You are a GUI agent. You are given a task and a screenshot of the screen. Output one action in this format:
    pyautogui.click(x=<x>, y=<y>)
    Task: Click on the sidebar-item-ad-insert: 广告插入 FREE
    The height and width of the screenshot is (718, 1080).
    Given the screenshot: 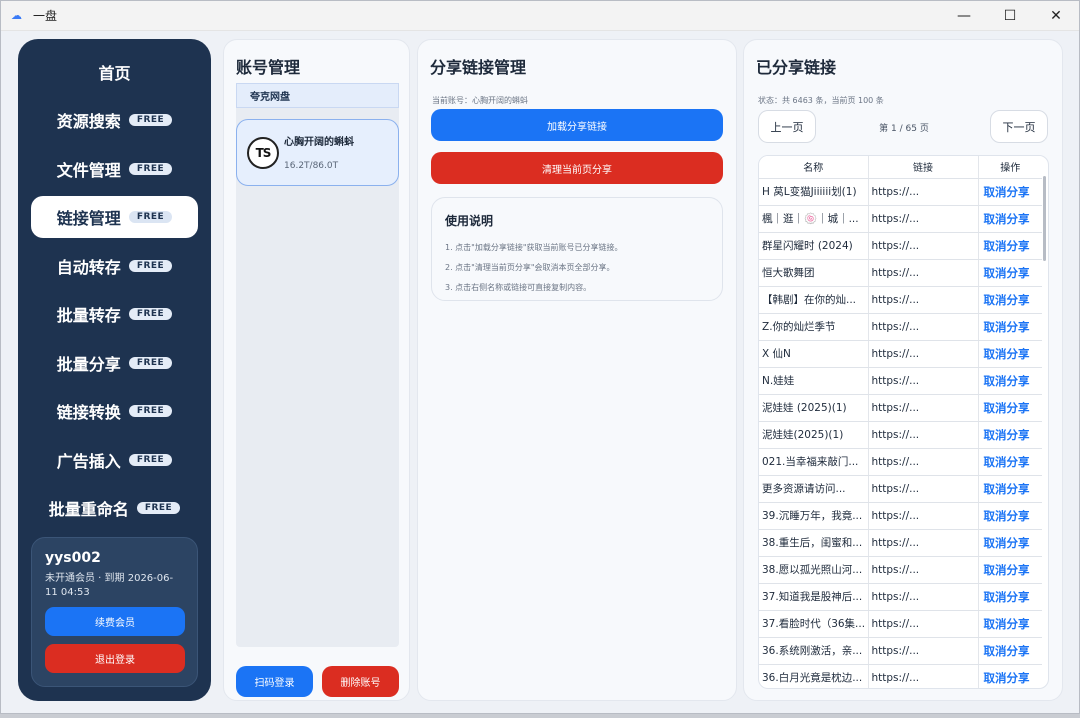 What is the action you would take?
    pyautogui.click(x=114, y=460)
    